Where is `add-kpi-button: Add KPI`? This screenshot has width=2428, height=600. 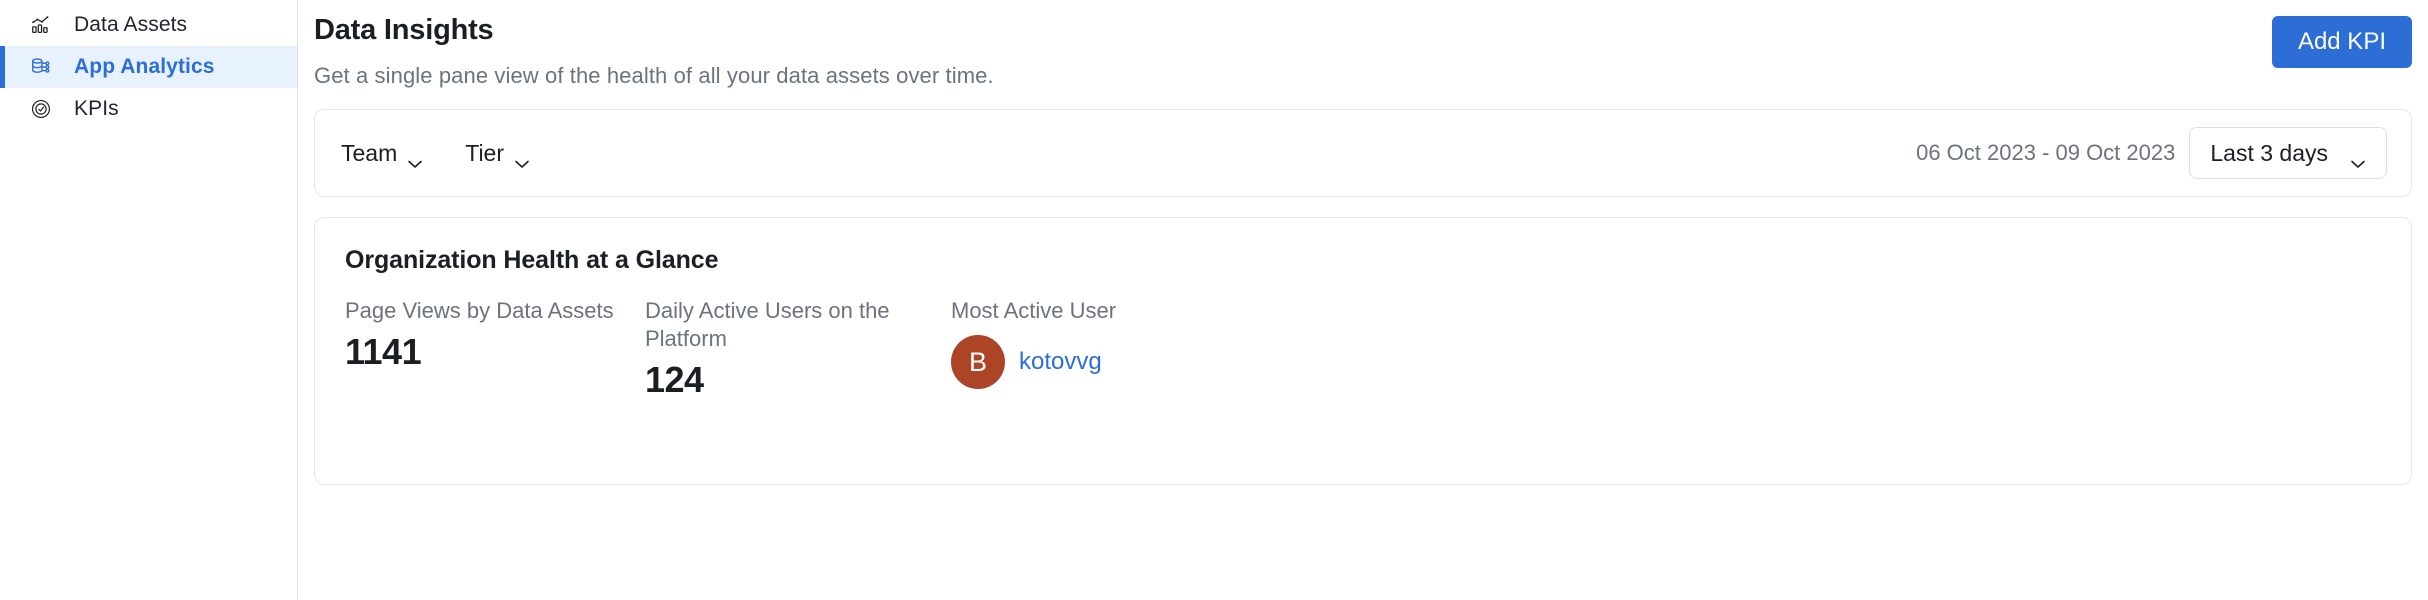 add-kpi-button: Add KPI is located at coordinates (2341, 42).